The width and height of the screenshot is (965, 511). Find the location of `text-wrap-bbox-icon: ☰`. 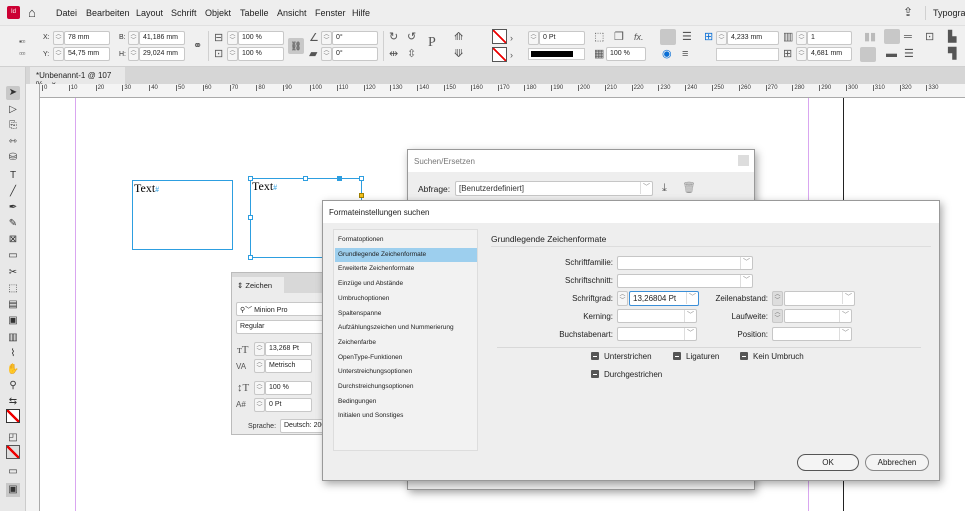

text-wrap-bbox-icon: ☰ is located at coordinates (687, 37).